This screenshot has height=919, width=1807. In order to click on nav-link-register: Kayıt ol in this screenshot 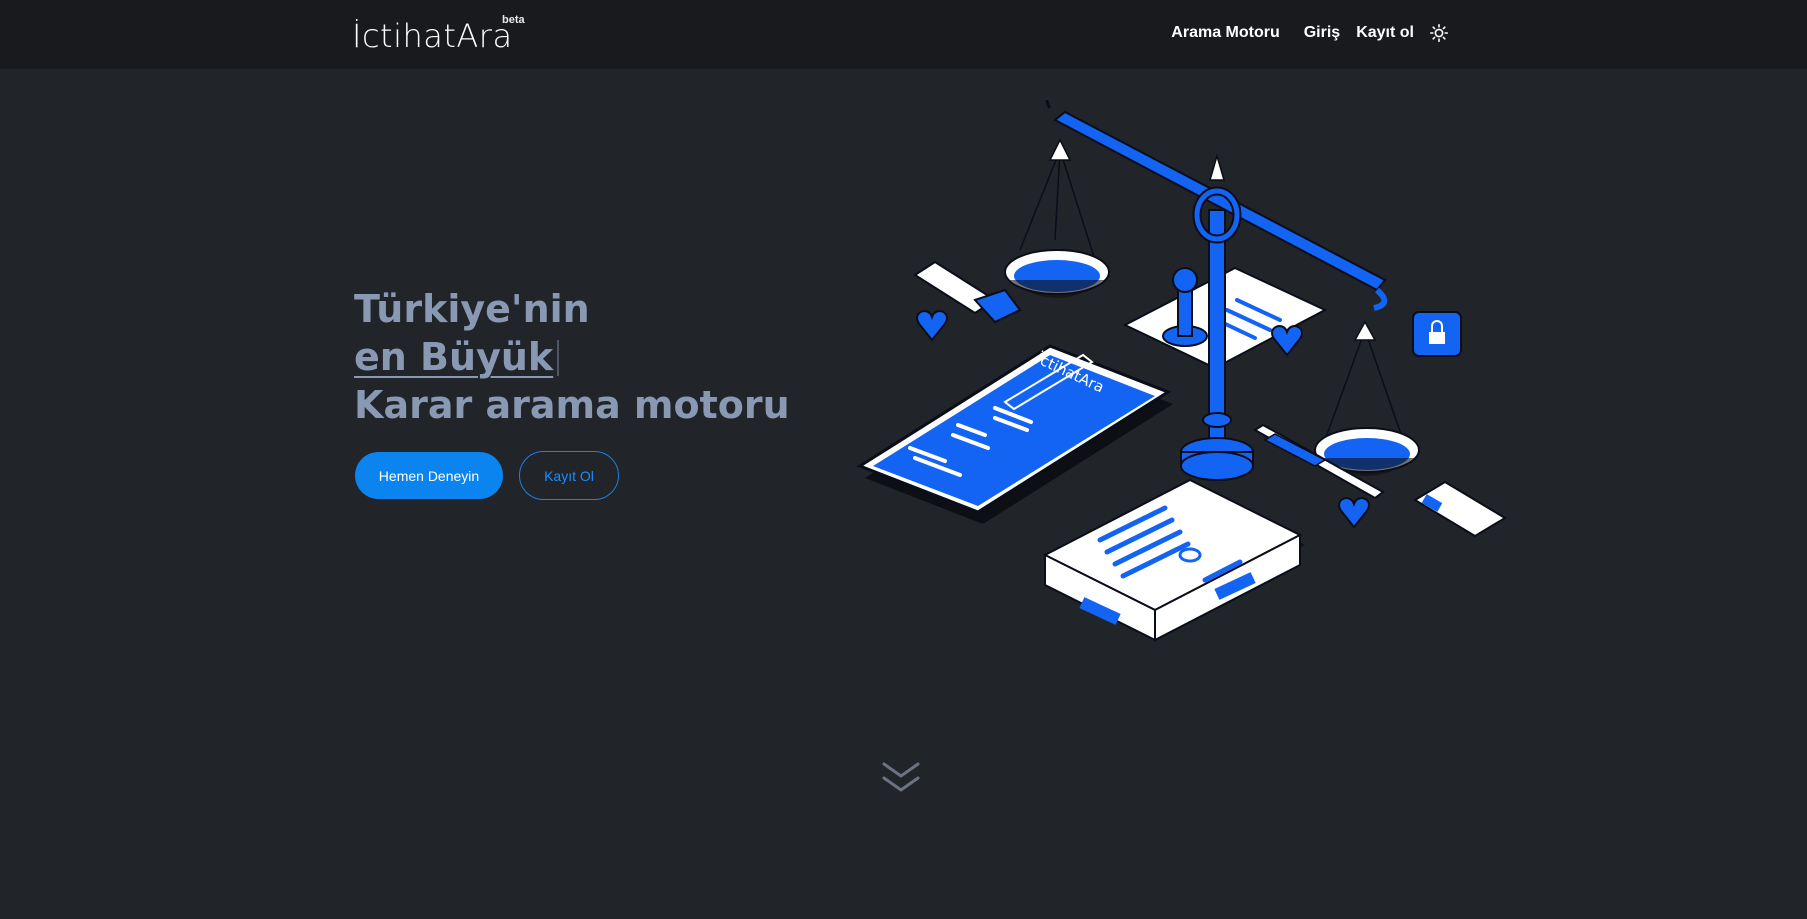, I will do `click(1385, 33)`.